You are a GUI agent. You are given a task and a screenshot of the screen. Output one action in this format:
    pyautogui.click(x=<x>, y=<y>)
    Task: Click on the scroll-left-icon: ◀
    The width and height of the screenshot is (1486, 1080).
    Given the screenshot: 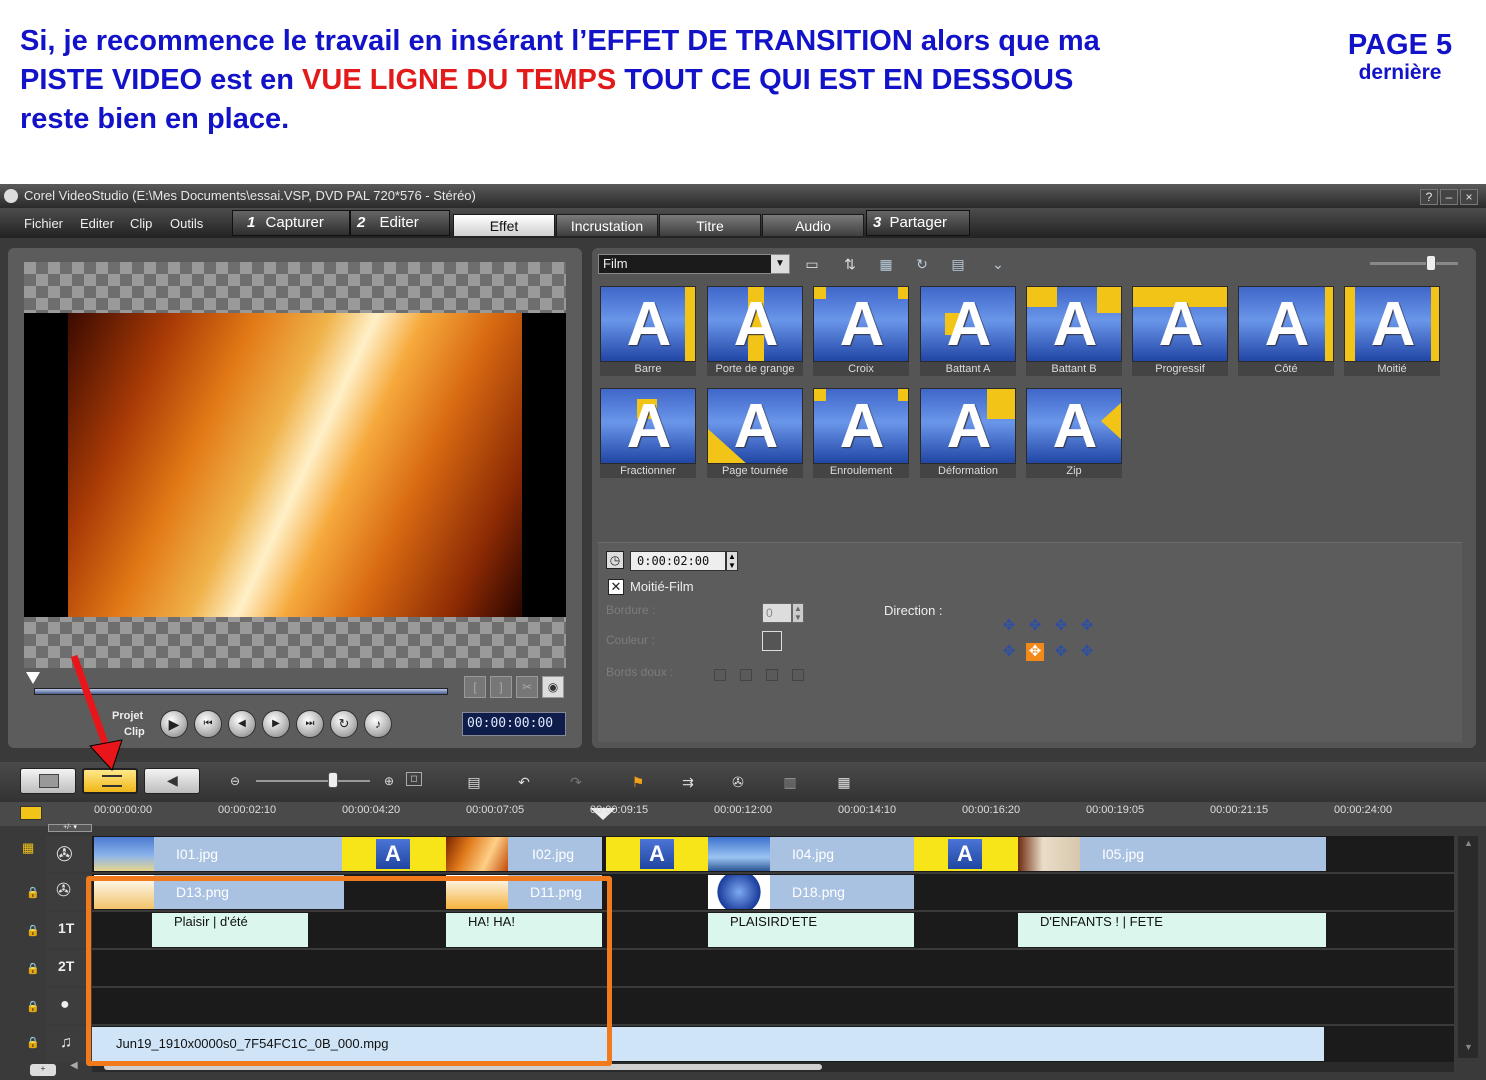 What is the action you would take?
    pyautogui.click(x=74, y=1065)
    